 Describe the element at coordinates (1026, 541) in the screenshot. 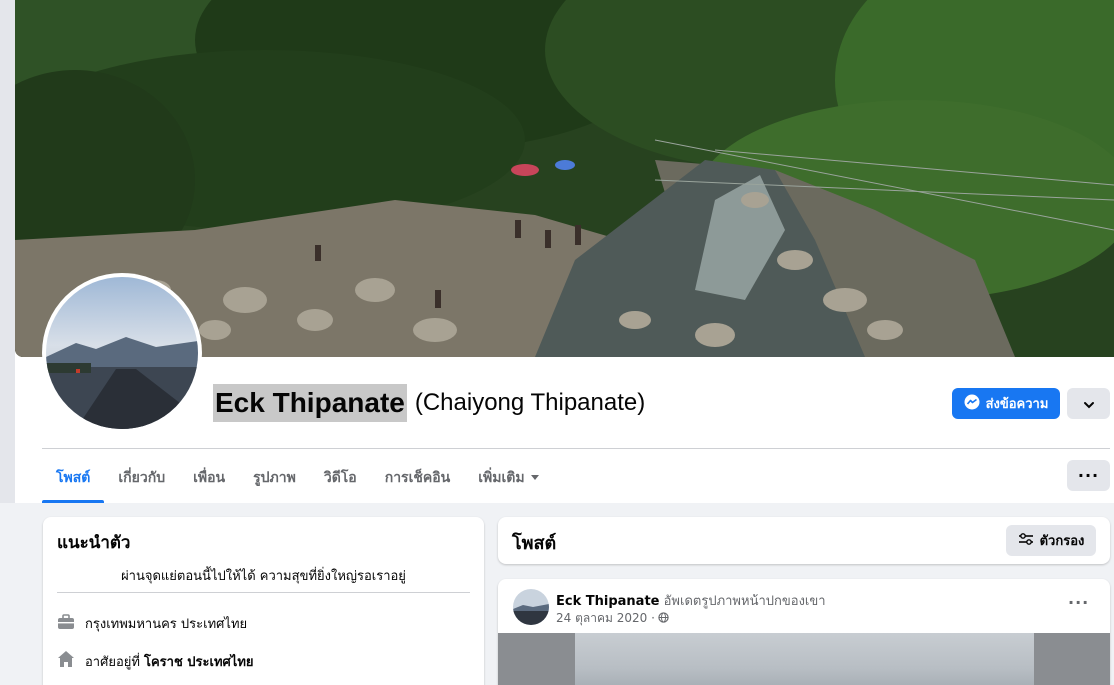

I see `filter-sliders-icon` at that location.